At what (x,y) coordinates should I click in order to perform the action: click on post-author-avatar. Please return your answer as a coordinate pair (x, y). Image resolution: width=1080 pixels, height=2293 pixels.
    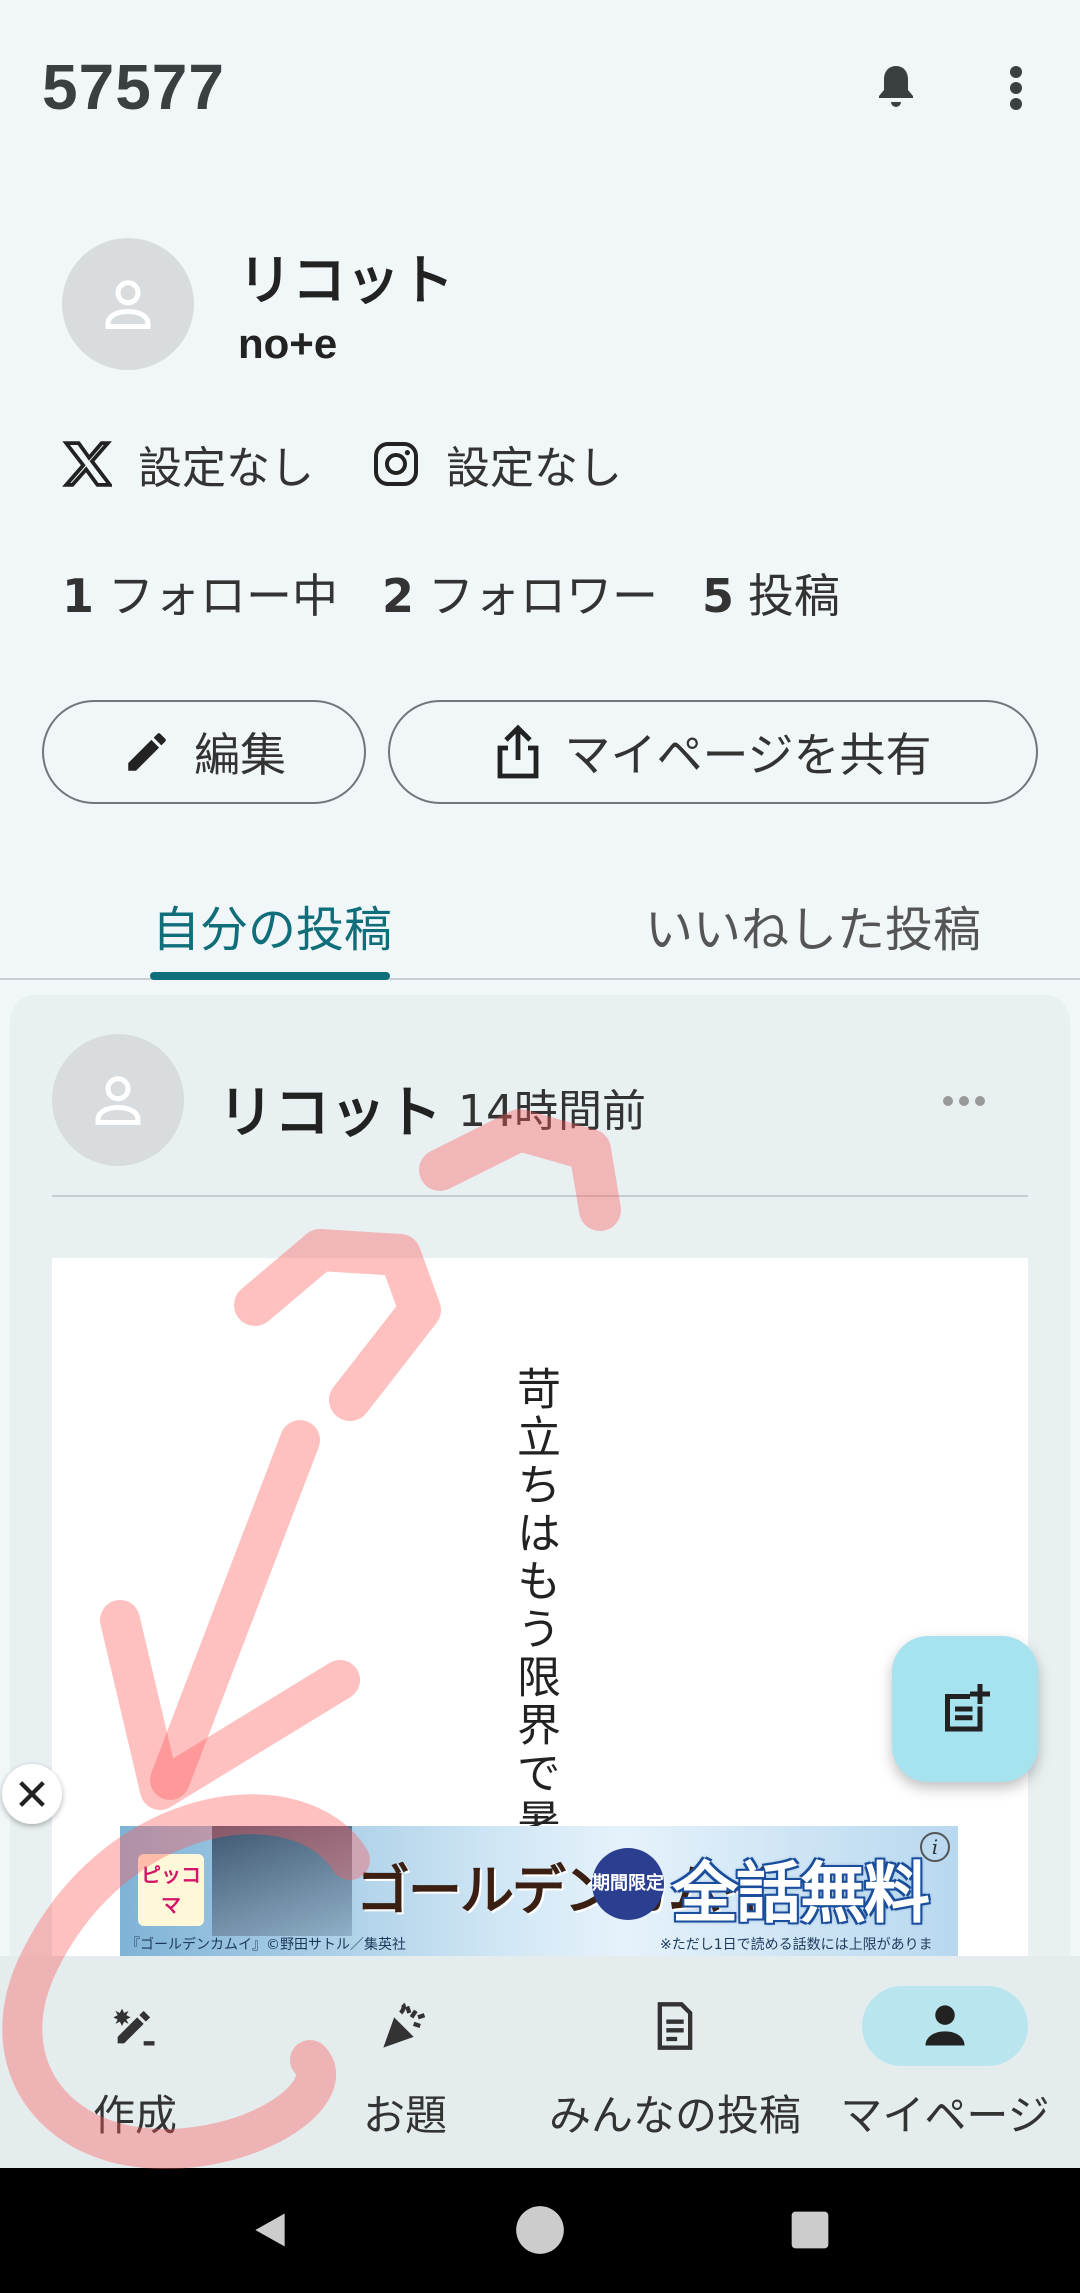
    Looking at the image, I should click on (118, 1100).